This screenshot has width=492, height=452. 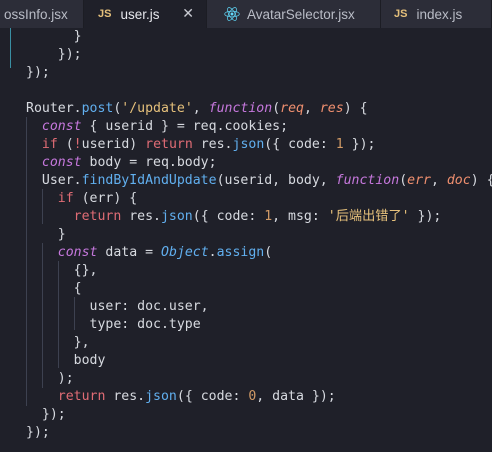 I want to click on code-token: User., so click(x=54, y=180).